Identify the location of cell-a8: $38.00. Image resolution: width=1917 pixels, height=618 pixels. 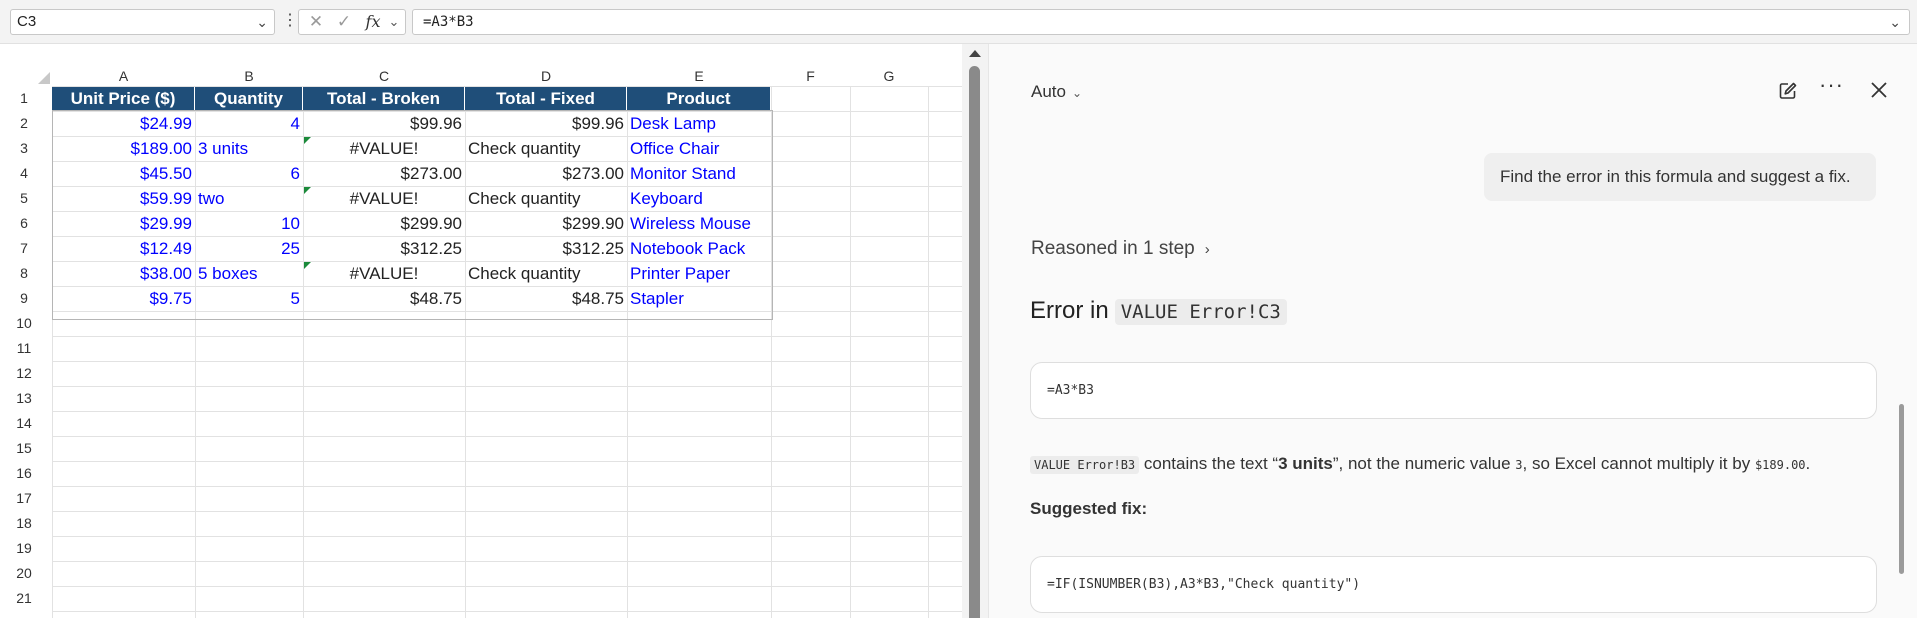
(123, 274).